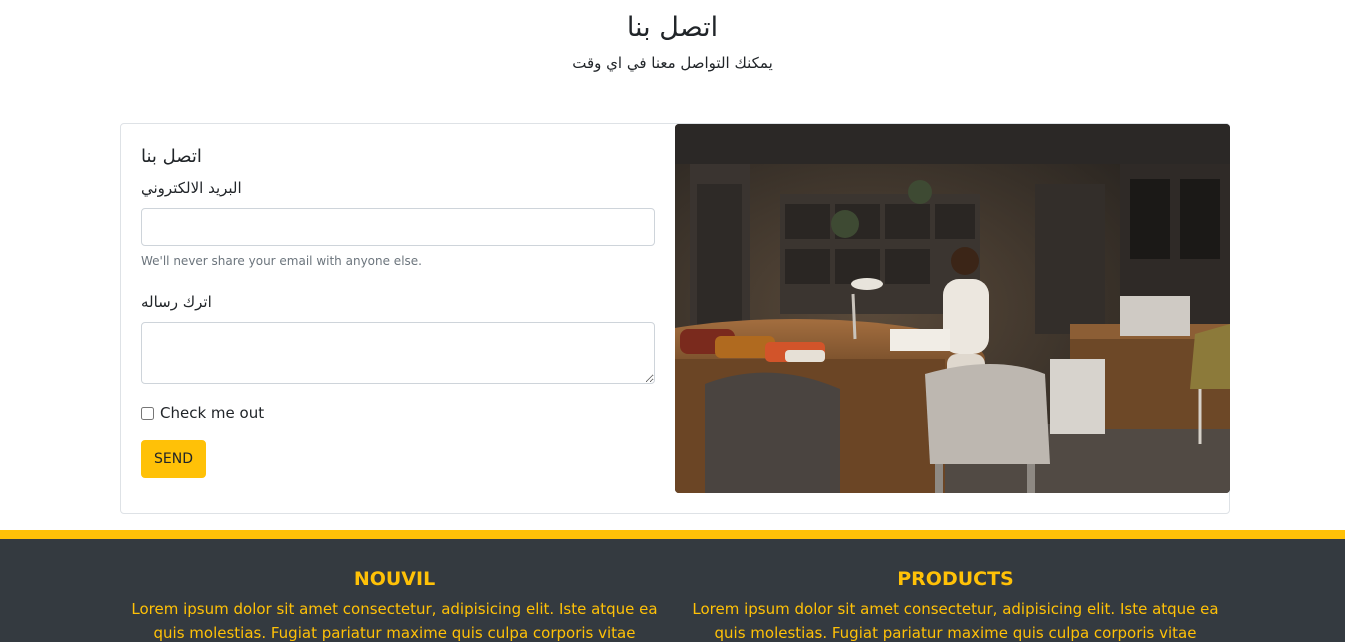  I want to click on send-button: SEND, so click(173, 459).